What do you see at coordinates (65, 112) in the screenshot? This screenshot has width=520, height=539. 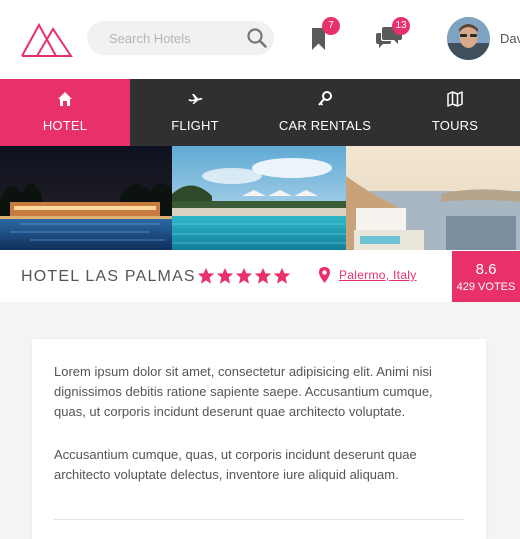 I see `tab-hotel: HOTEL` at bounding box center [65, 112].